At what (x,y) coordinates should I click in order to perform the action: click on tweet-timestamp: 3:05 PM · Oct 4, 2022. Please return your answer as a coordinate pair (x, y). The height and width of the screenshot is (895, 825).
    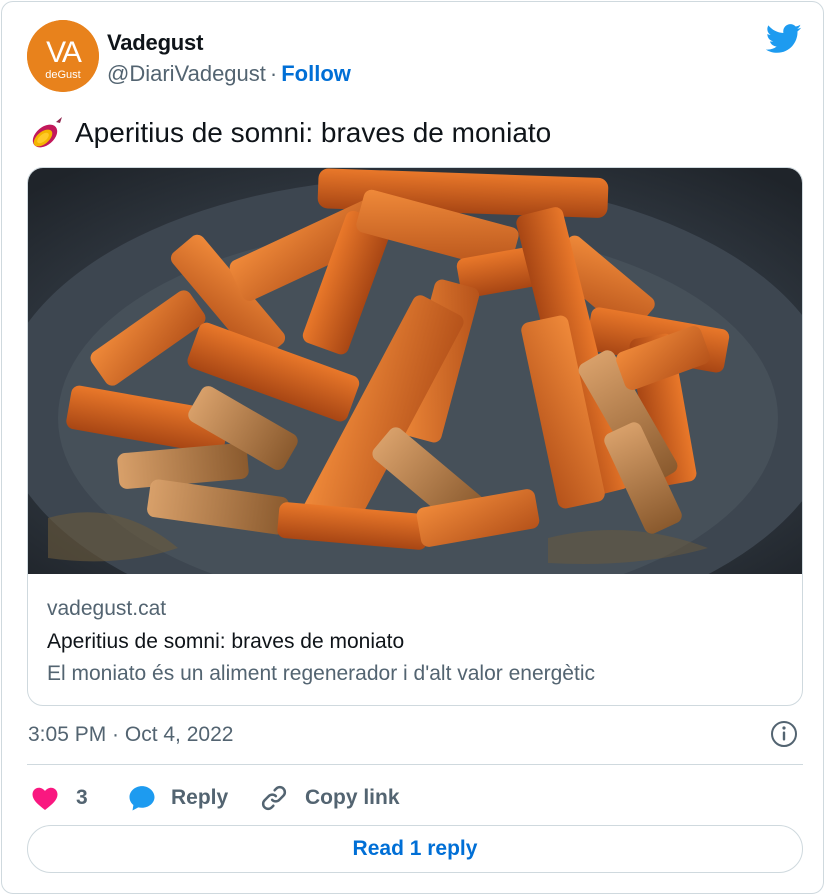
    Looking at the image, I should click on (130, 735).